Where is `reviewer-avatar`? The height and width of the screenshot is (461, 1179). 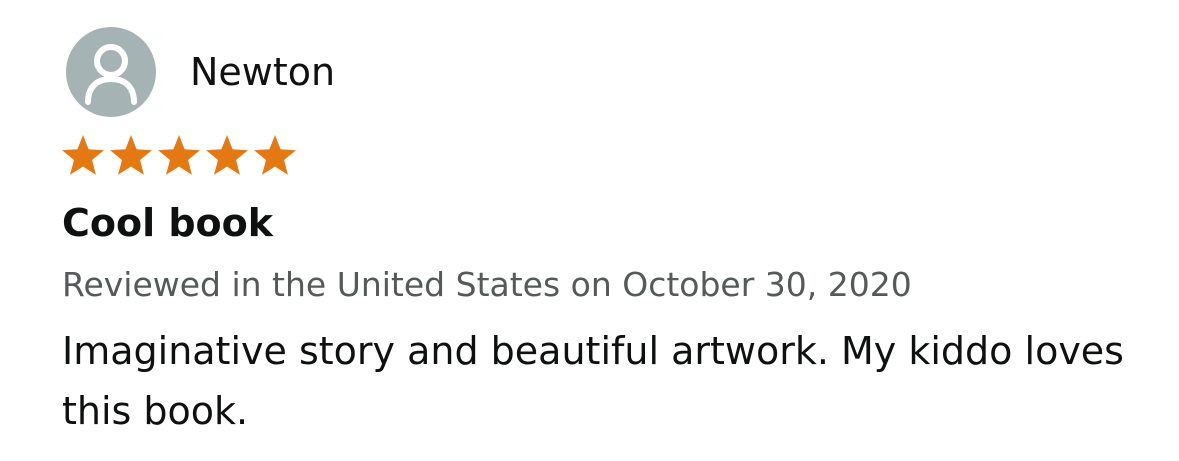 reviewer-avatar is located at coordinates (111, 72).